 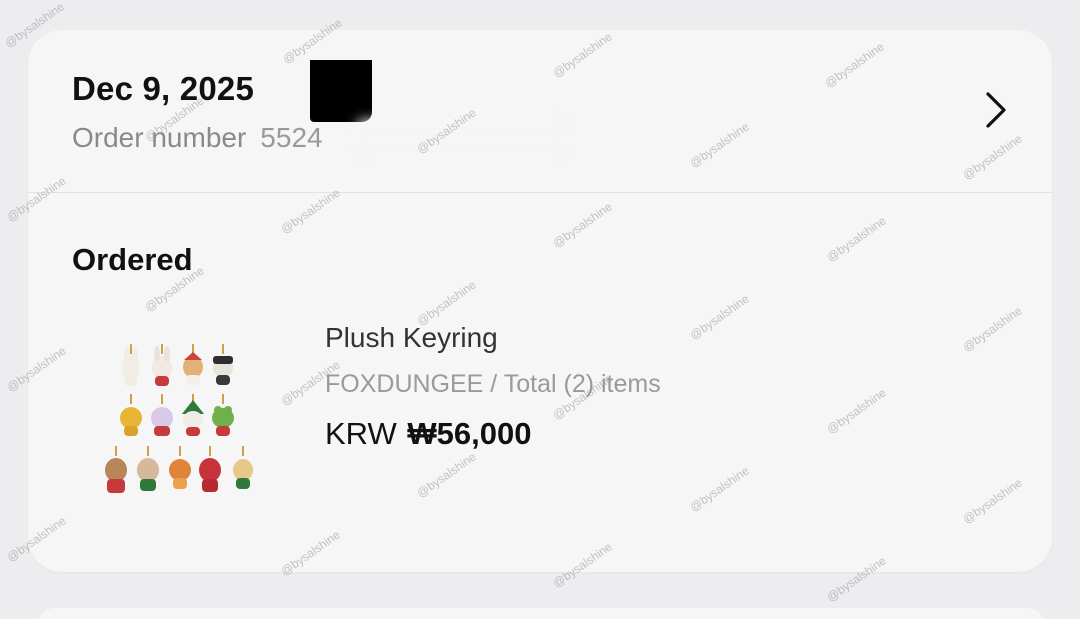 I want to click on order-number-label: Order number, so click(x=159, y=137).